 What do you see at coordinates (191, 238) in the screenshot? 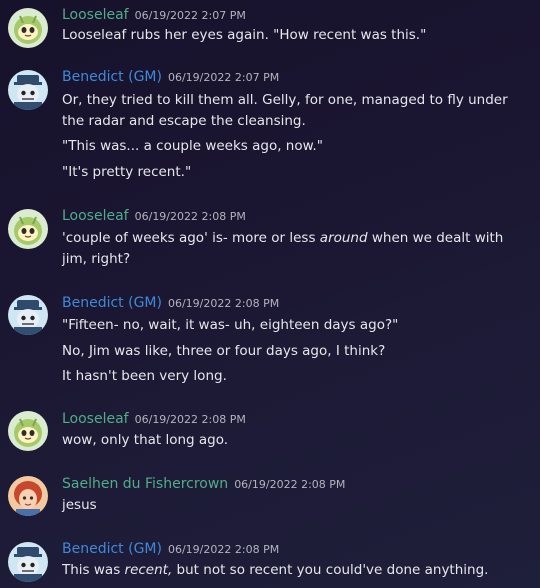
I see `text-run: 'couple of weeks ago' is- more or less` at bounding box center [191, 238].